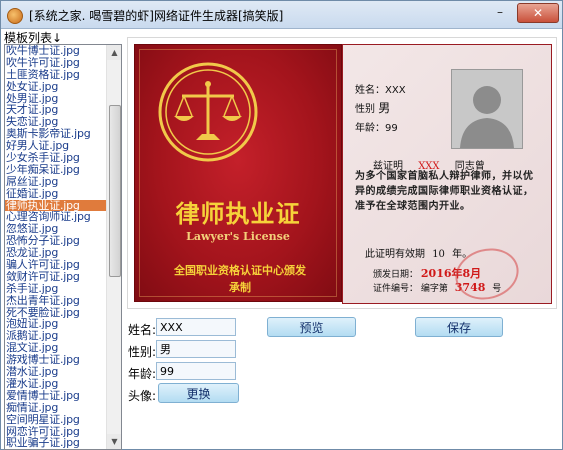 The image size is (563, 450). What do you see at coordinates (391, 128) in the screenshot?
I see `cert-age-value: 99` at bounding box center [391, 128].